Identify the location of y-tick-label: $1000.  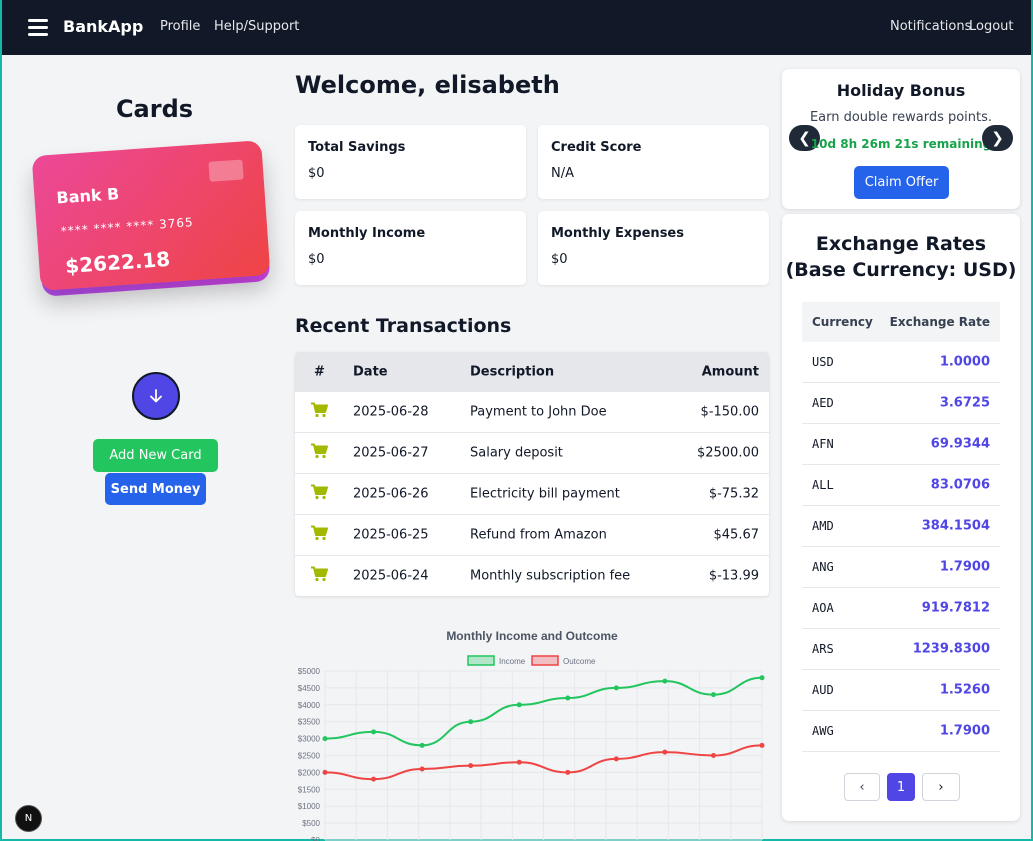
(309, 806).